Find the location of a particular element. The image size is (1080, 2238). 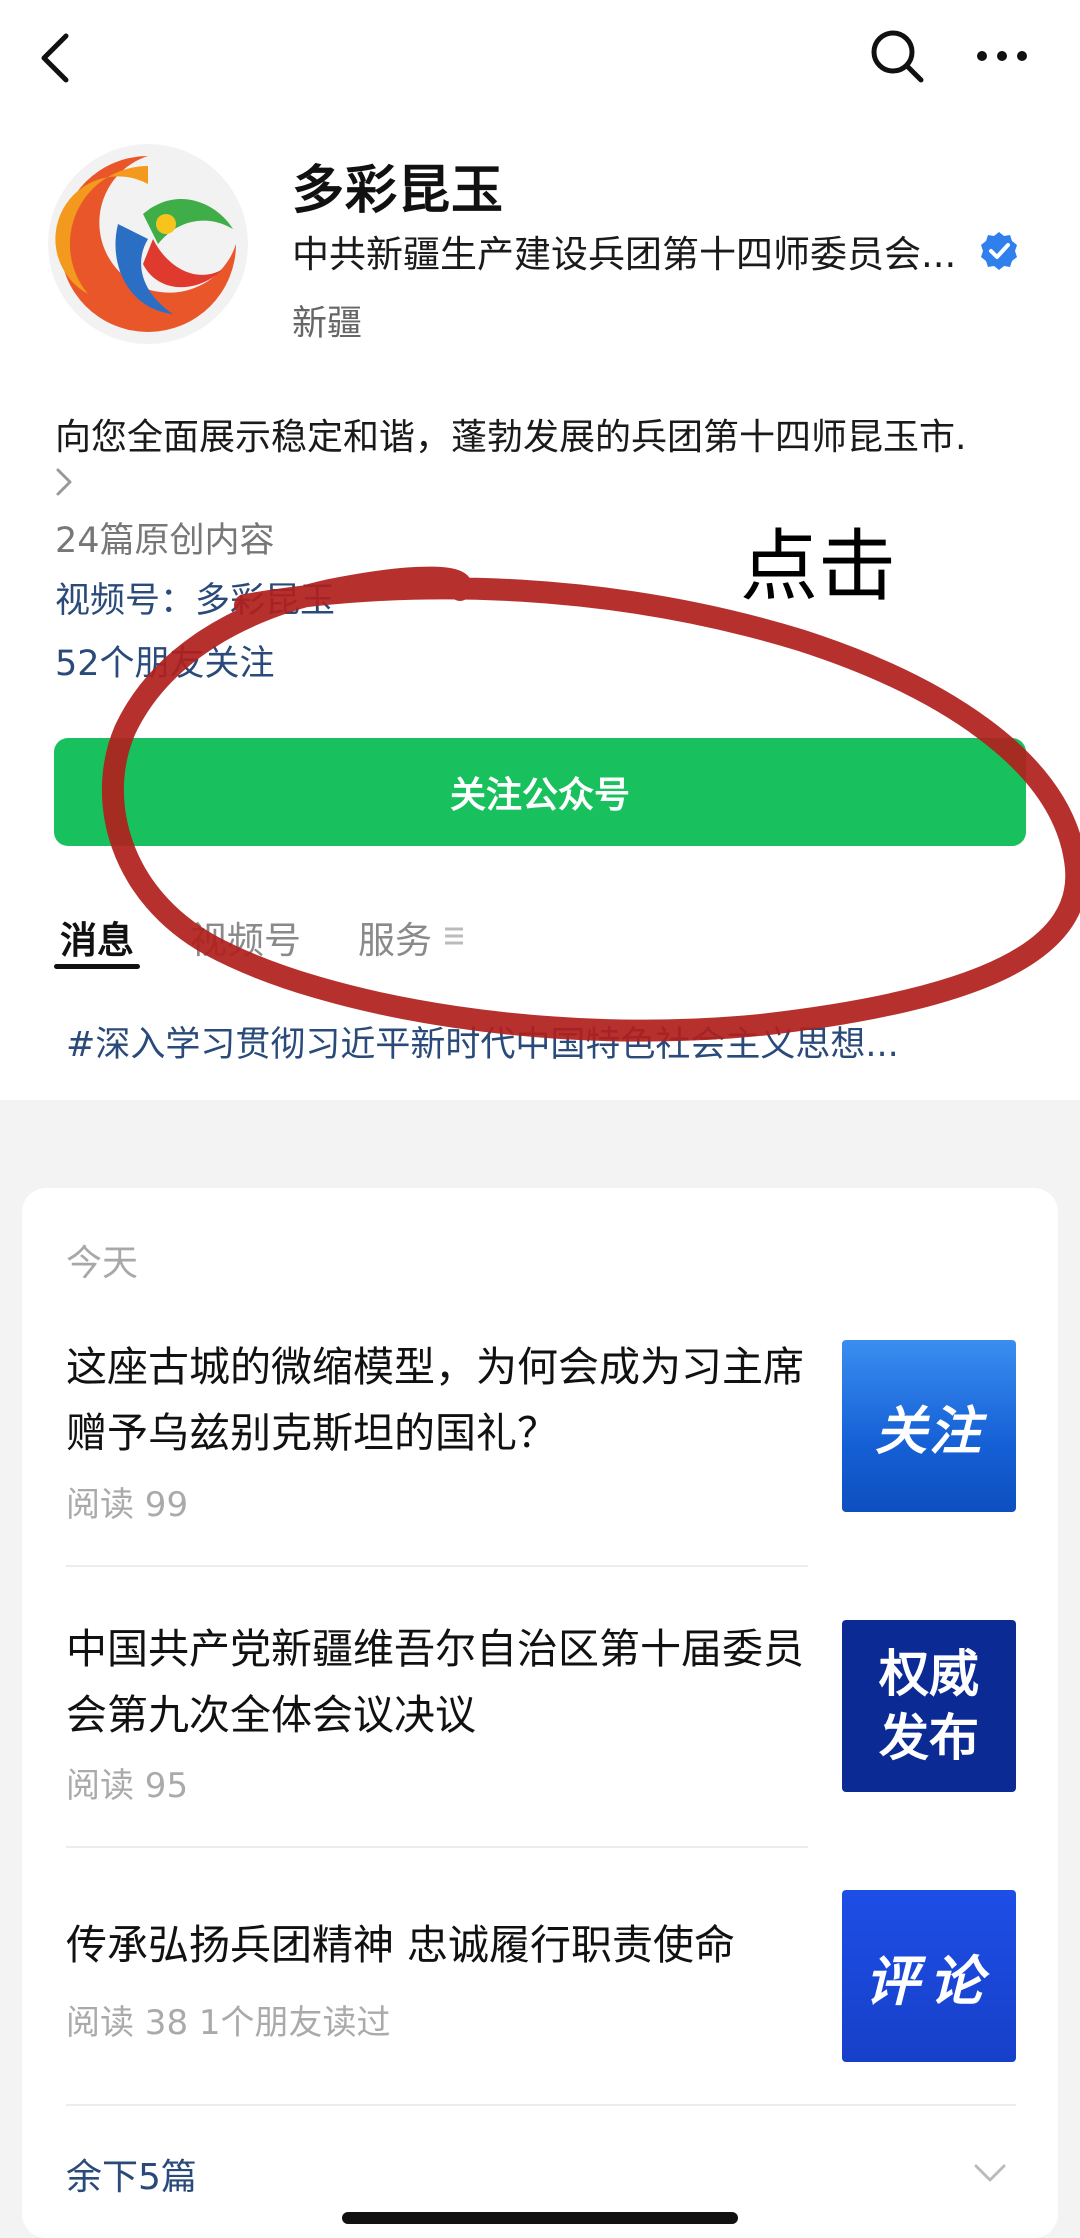

date-label: 今天 is located at coordinates (102, 1263).